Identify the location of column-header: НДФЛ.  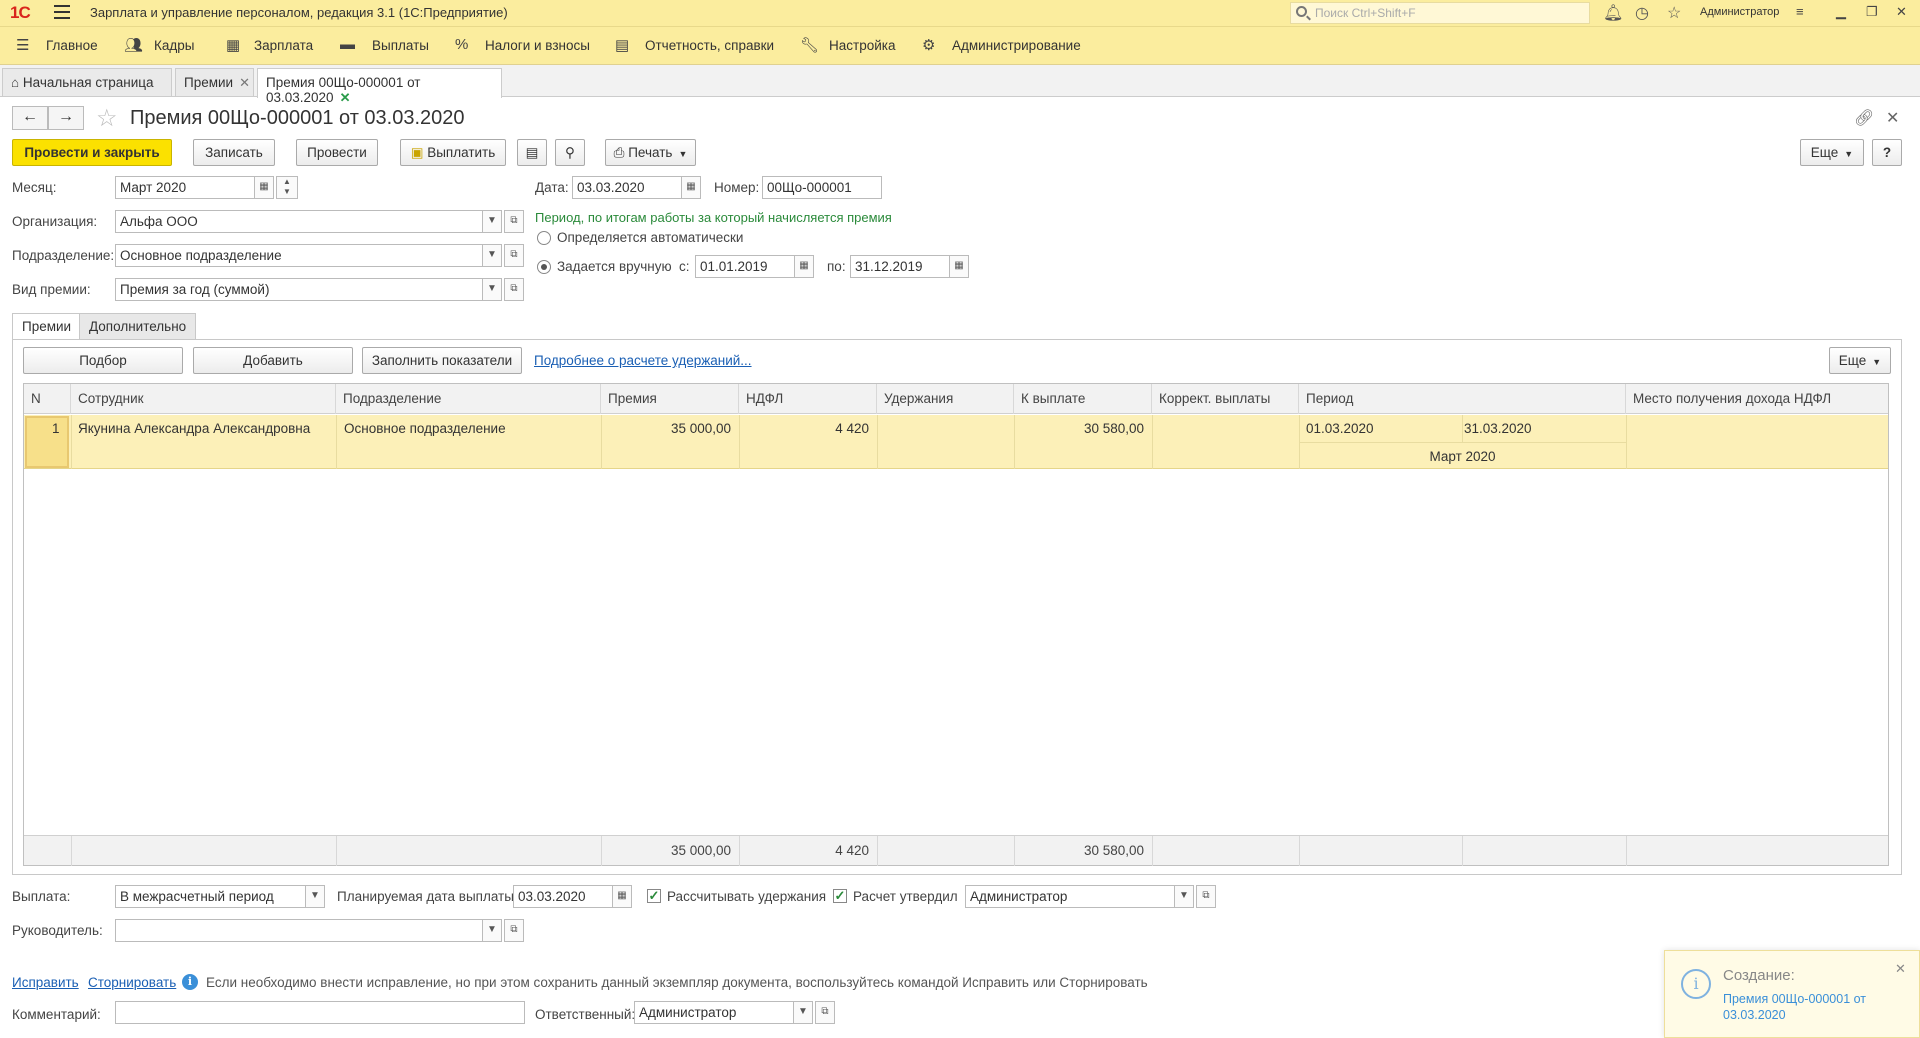
(808, 399).